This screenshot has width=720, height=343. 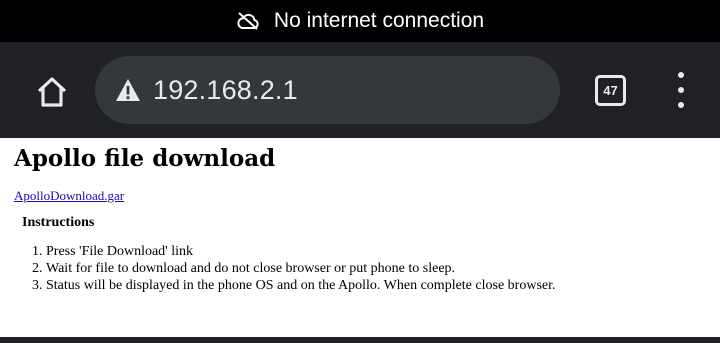 What do you see at coordinates (360, 340) in the screenshot?
I see `bottom-bar` at bounding box center [360, 340].